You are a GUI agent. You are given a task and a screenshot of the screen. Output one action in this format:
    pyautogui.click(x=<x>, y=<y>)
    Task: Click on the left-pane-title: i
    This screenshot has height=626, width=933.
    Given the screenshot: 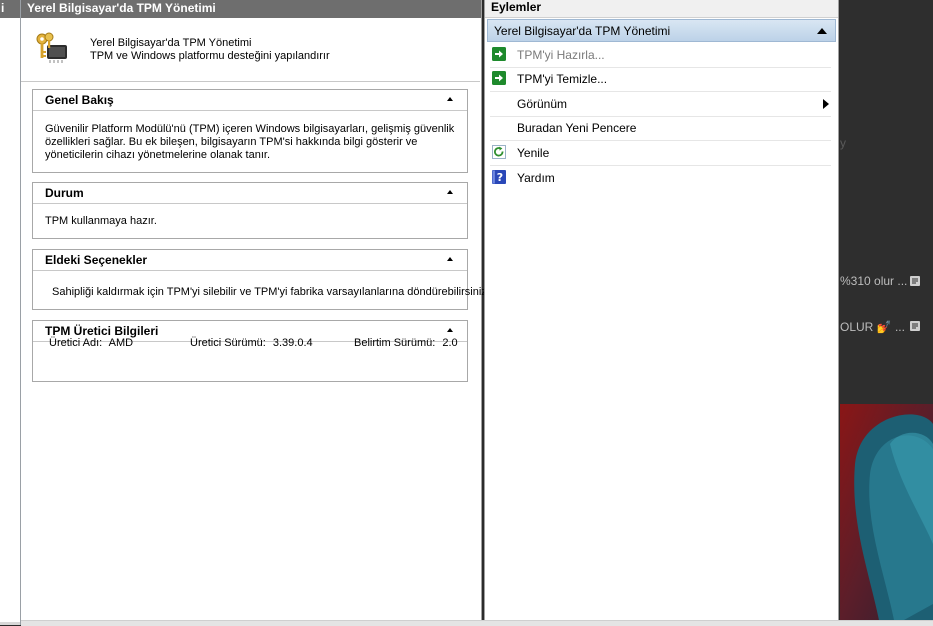 What is the action you would take?
    pyautogui.click(x=10, y=9)
    